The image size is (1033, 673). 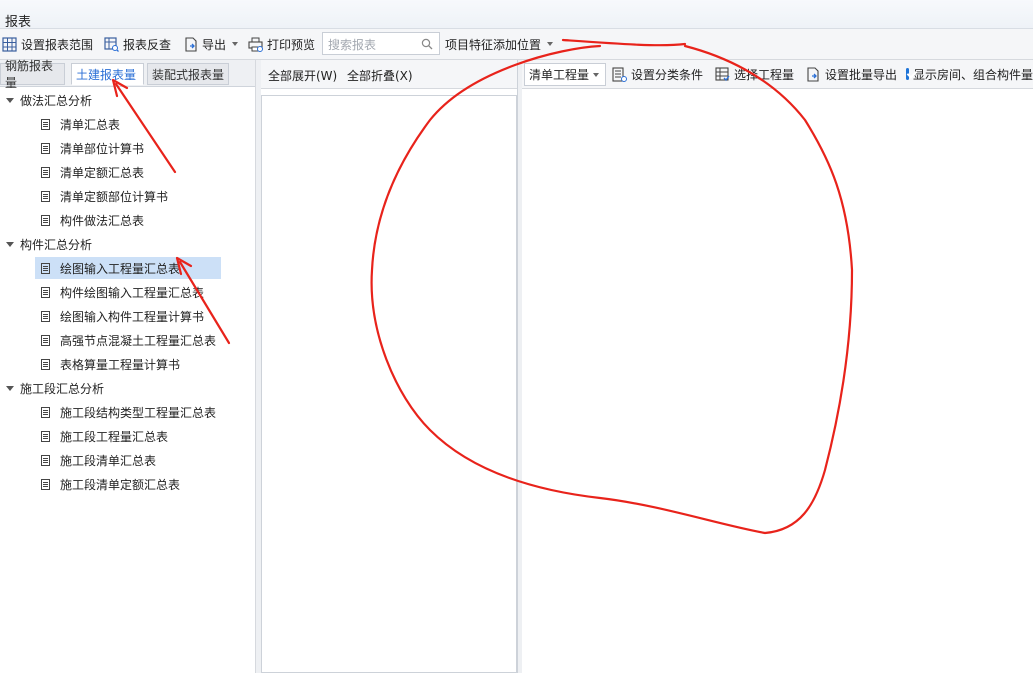 I want to click on tree-item-label: 施工段清单定额汇总表, so click(x=120, y=484).